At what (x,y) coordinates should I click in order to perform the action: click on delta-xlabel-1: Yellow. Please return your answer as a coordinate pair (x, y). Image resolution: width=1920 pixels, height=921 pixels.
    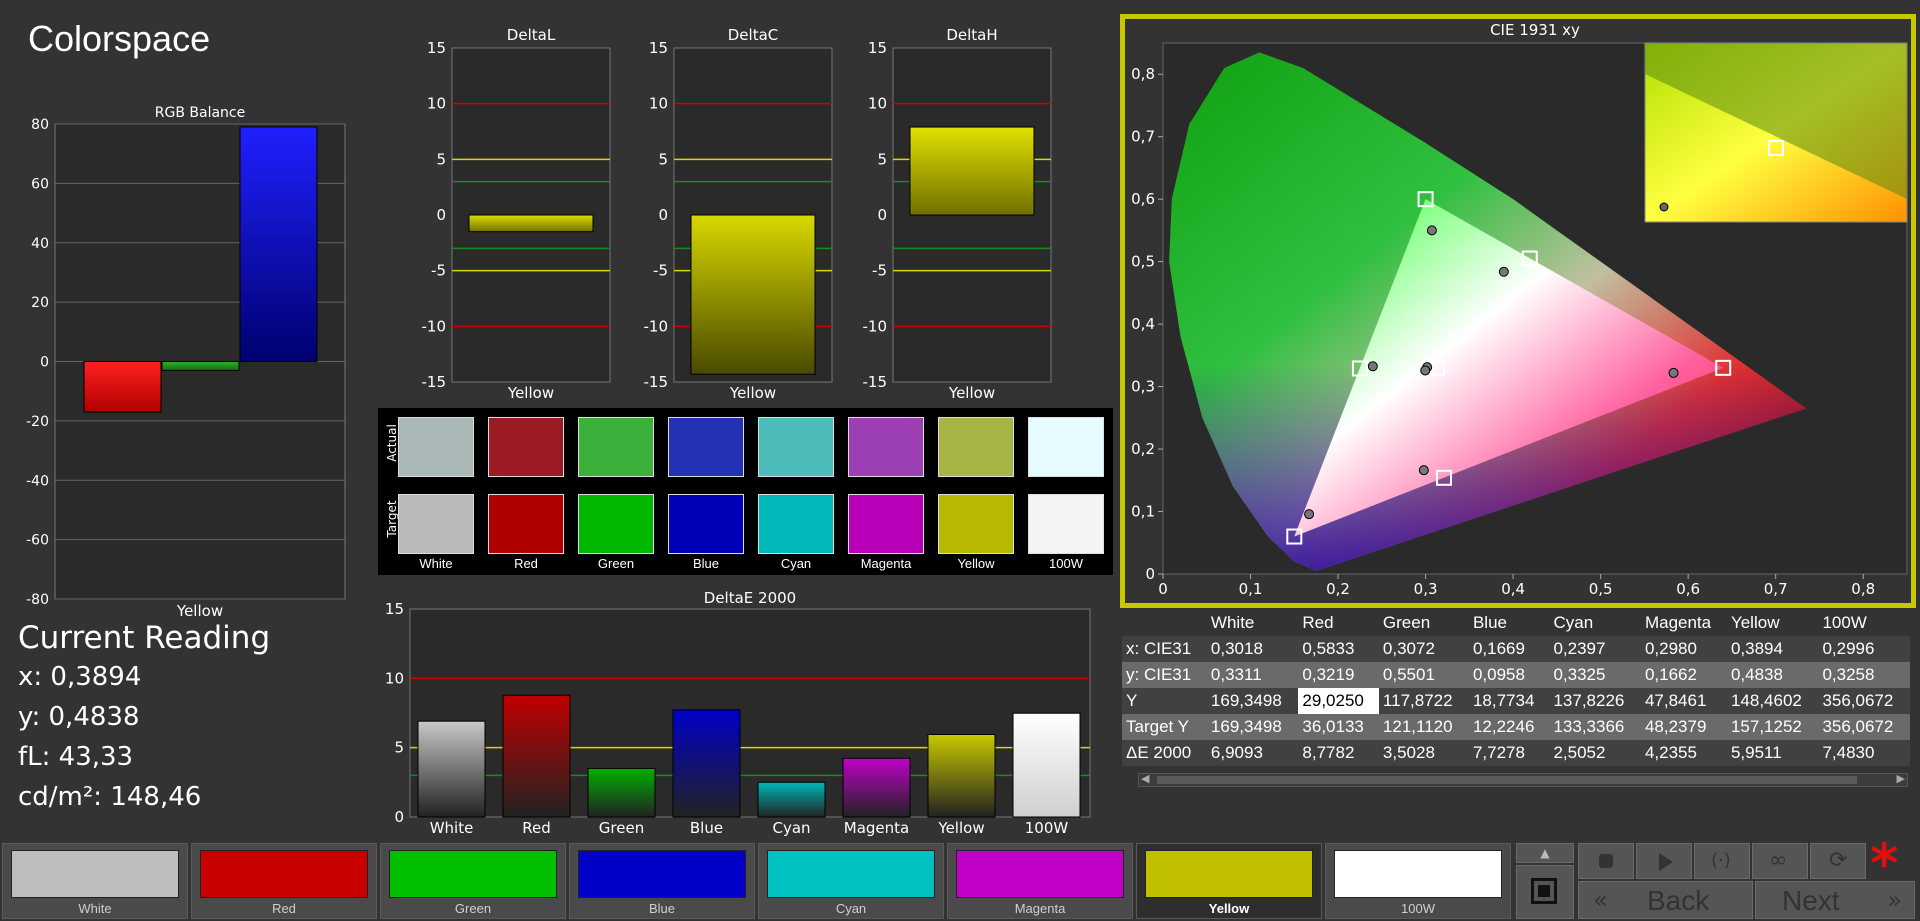
    Looking at the image, I should click on (752, 393).